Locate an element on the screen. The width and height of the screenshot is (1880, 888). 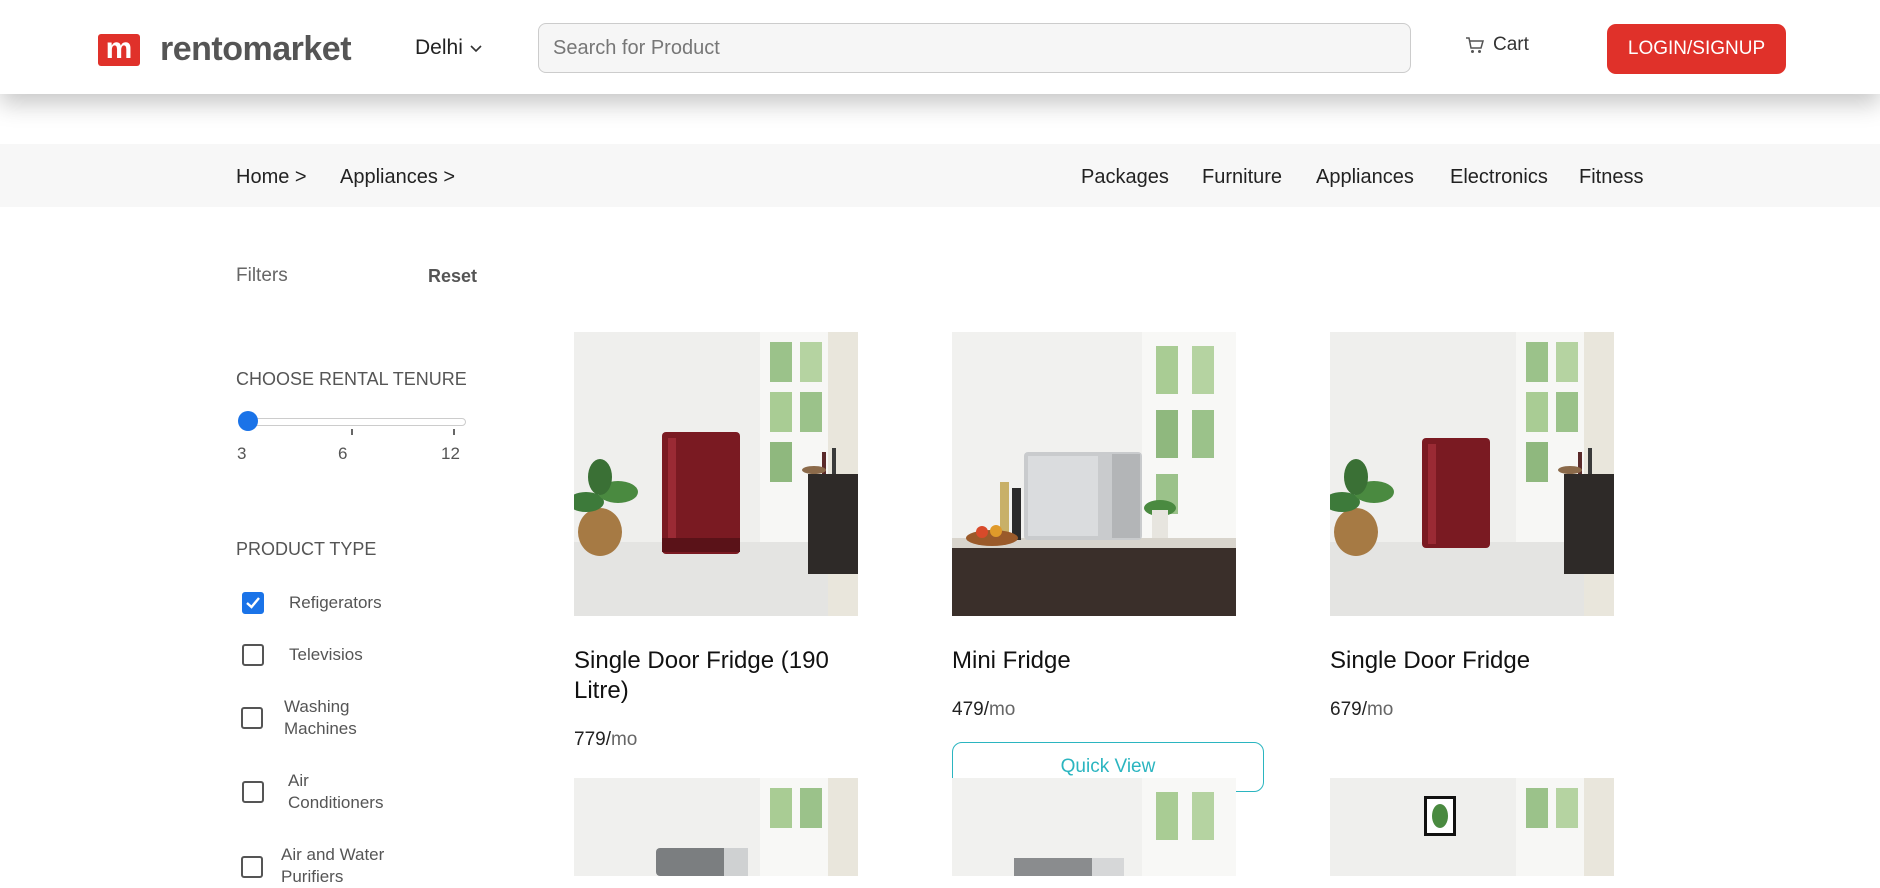
product-title: Single Door Fridge is located at coordinates (1475, 661).